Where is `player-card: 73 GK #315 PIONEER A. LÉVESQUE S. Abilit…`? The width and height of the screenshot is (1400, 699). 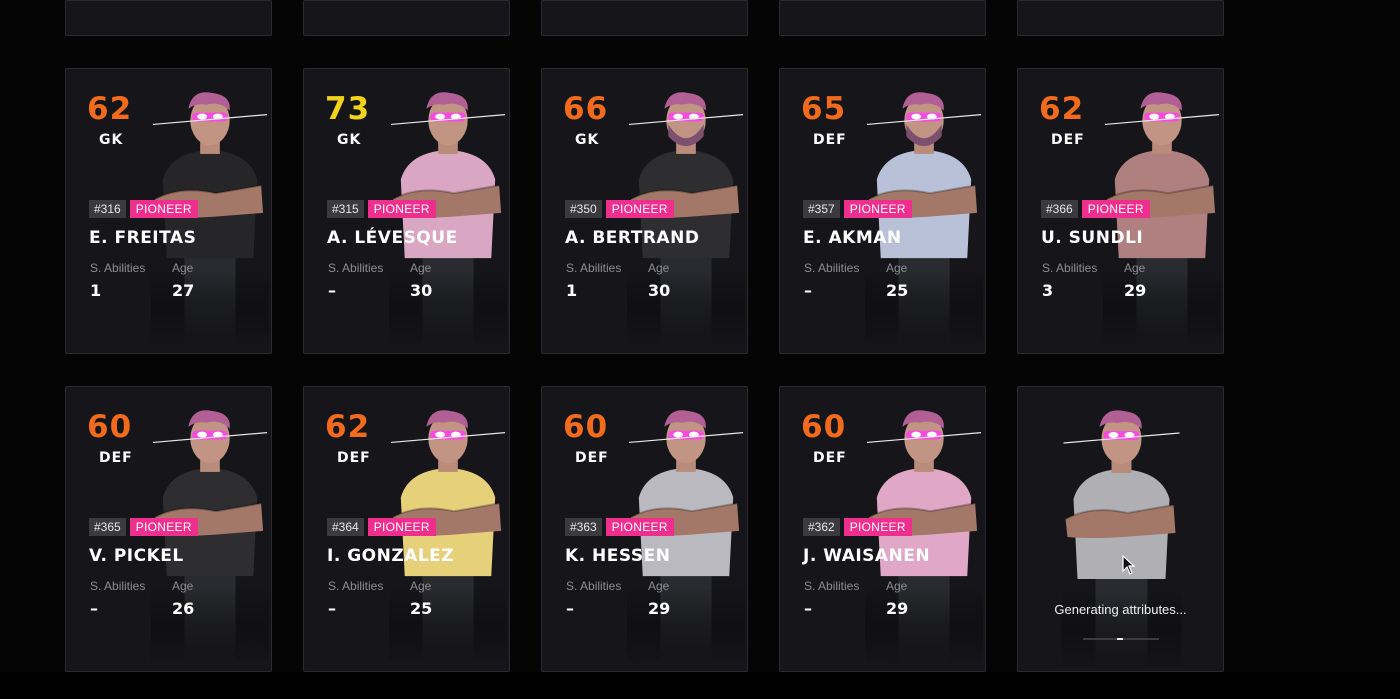 player-card: 73 GK #315 PIONEER A. LÉVESQUE S. Abilit… is located at coordinates (406, 211).